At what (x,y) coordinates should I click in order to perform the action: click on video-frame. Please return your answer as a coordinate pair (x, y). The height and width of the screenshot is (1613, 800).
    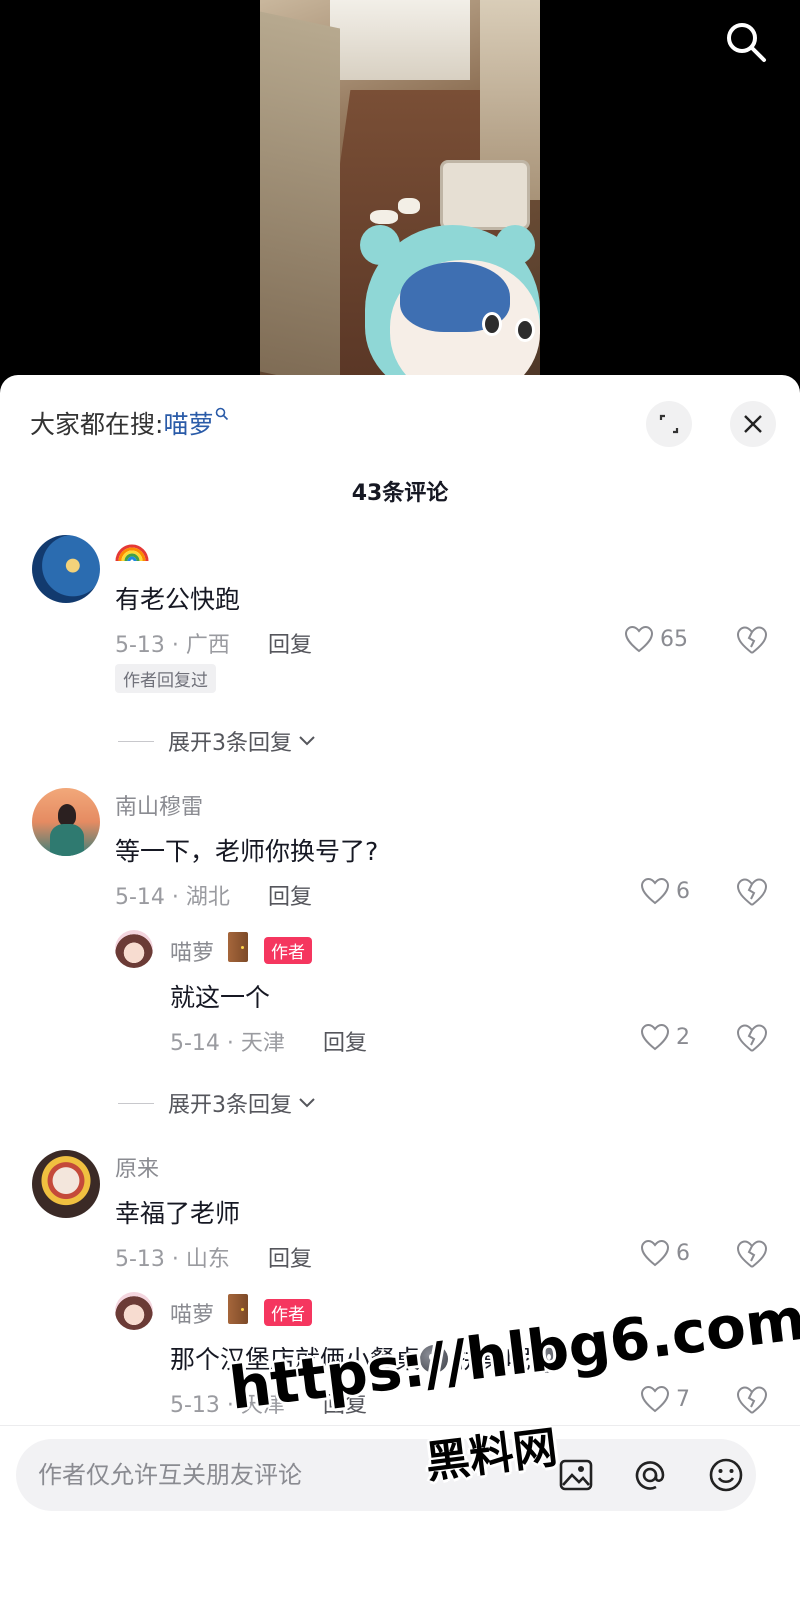
    Looking at the image, I should click on (400, 190).